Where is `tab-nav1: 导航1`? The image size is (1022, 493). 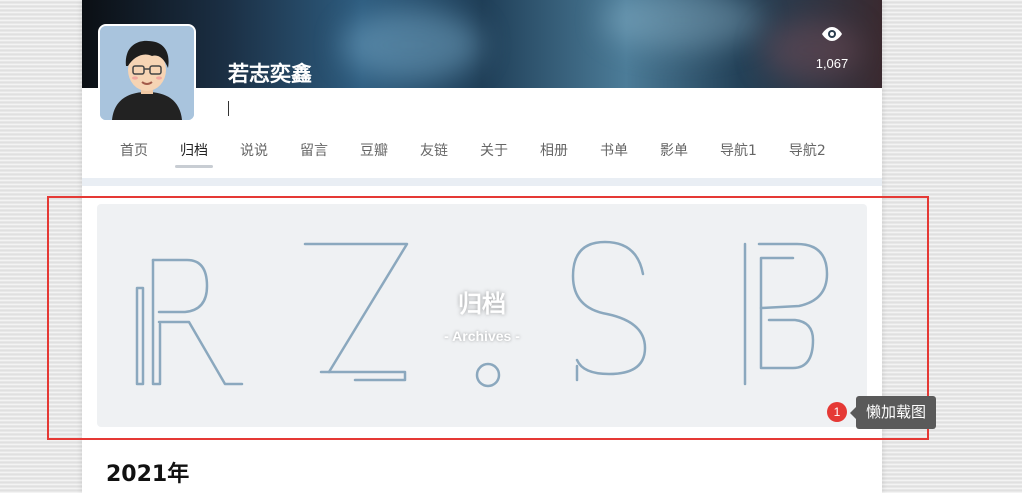
tab-nav1: 导航1 is located at coordinates (738, 153).